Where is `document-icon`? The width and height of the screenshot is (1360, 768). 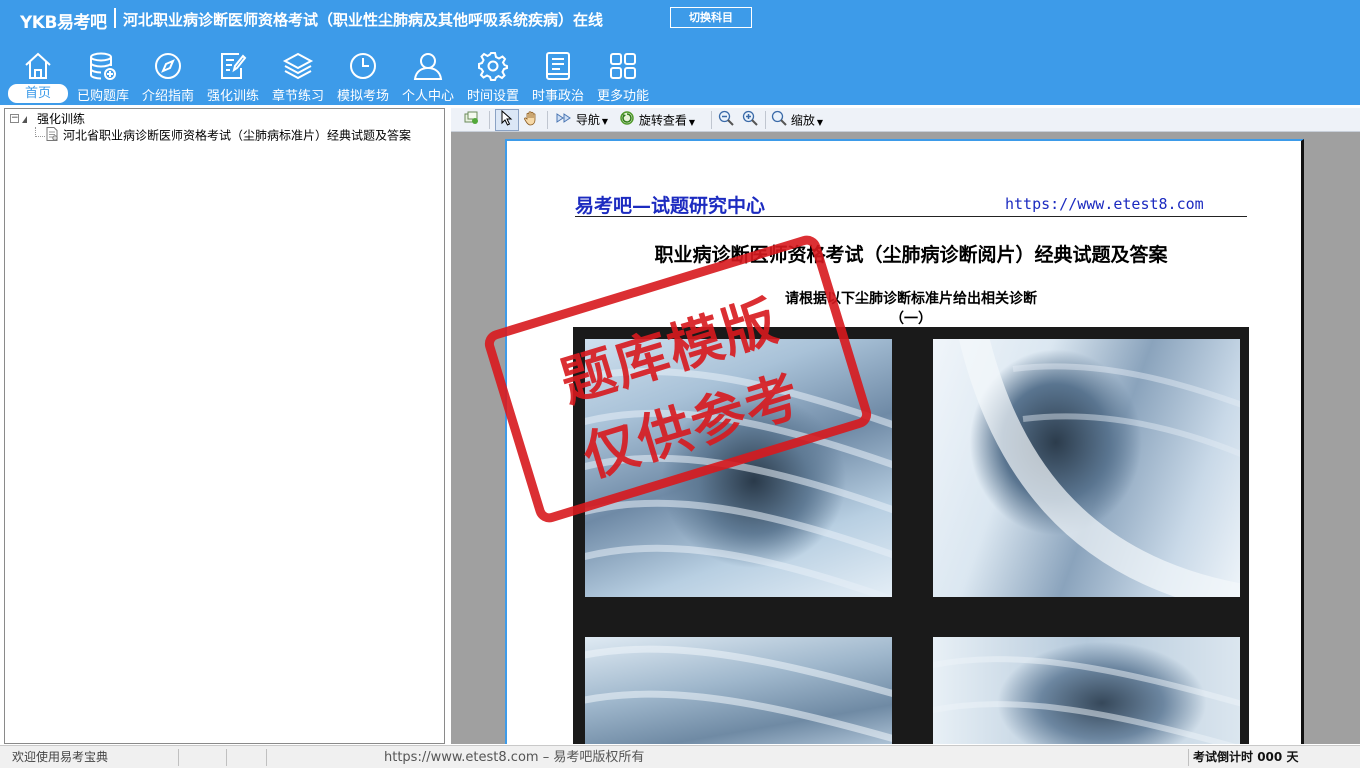
document-icon is located at coordinates (52, 136).